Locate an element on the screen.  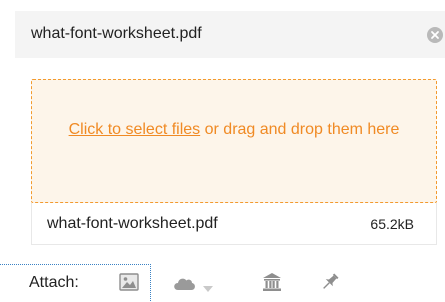
attach-label: Attach: is located at coordinates (54, 282).